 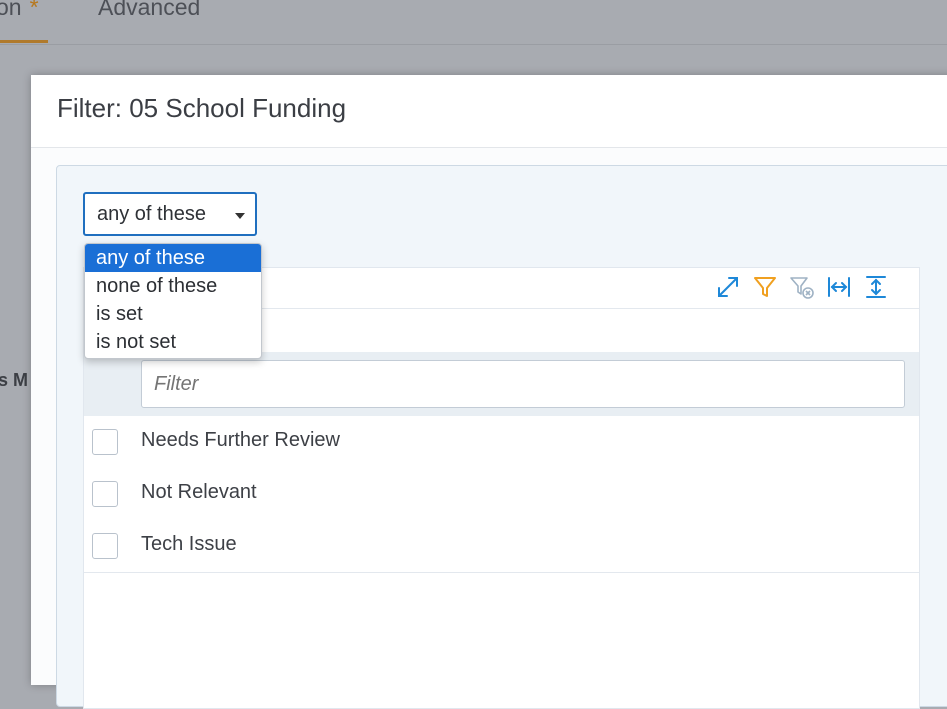 I want to click on filter-row, so click(x=501, y=384).